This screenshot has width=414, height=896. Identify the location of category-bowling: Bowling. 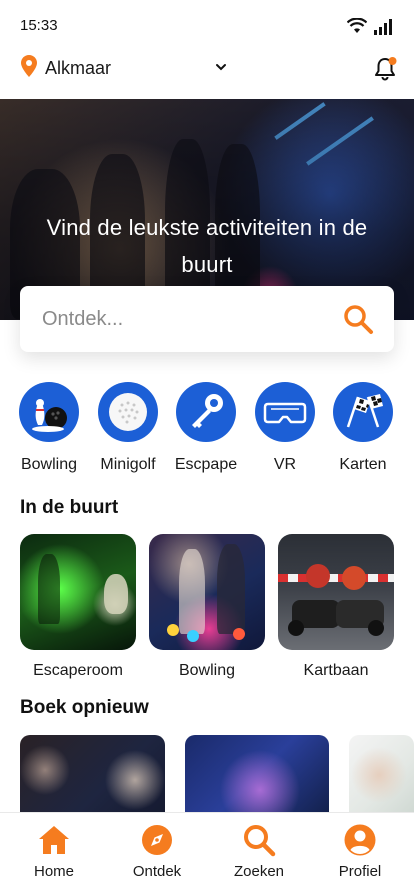
(49, 428).